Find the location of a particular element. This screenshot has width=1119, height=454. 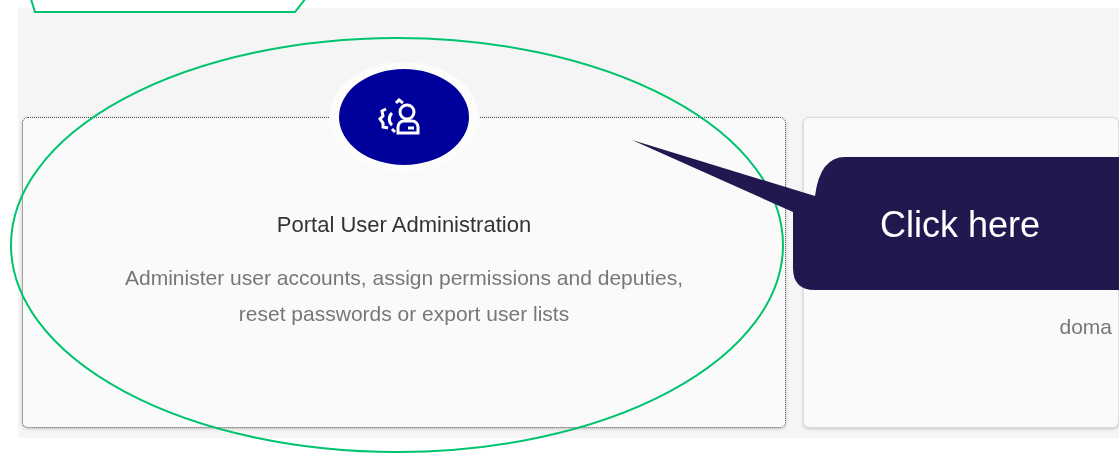

tile-title: Portal User Administration is located at coordinates (404, 225).